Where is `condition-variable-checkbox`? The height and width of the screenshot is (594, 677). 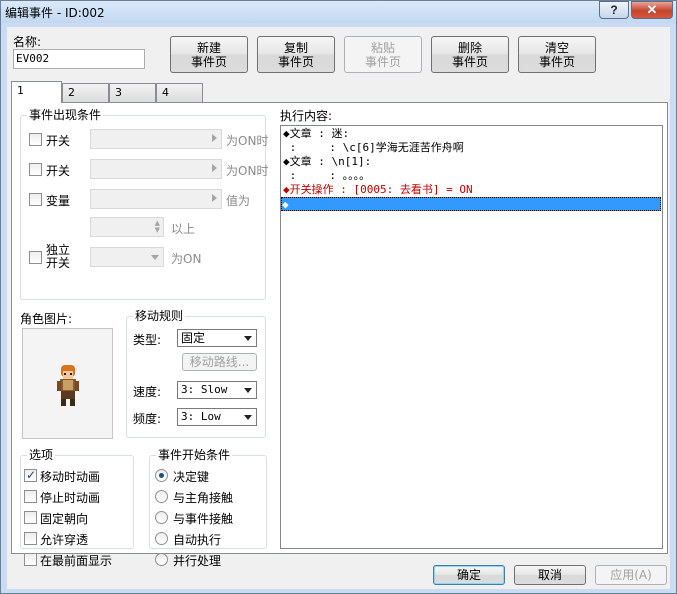
condition-variable-checkbox is located at coordinates (35, 199).